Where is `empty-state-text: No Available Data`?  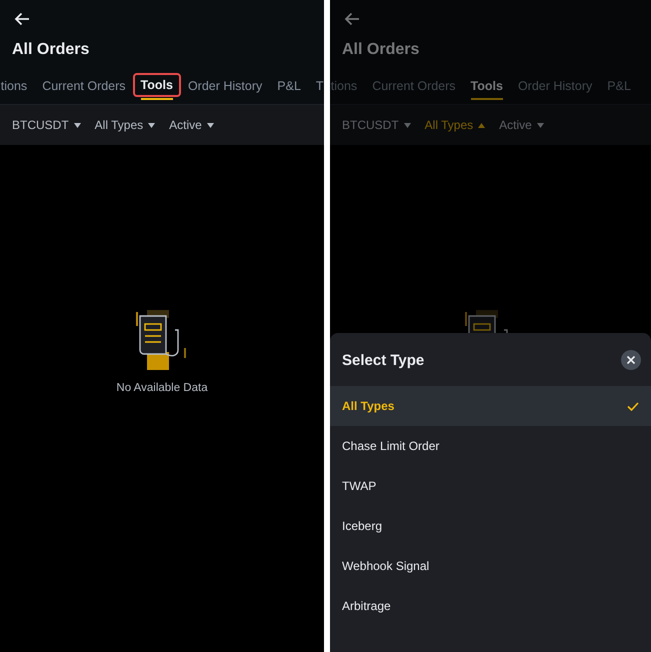
empty-state-text: No Available Data is located at coordinates (162, 388).